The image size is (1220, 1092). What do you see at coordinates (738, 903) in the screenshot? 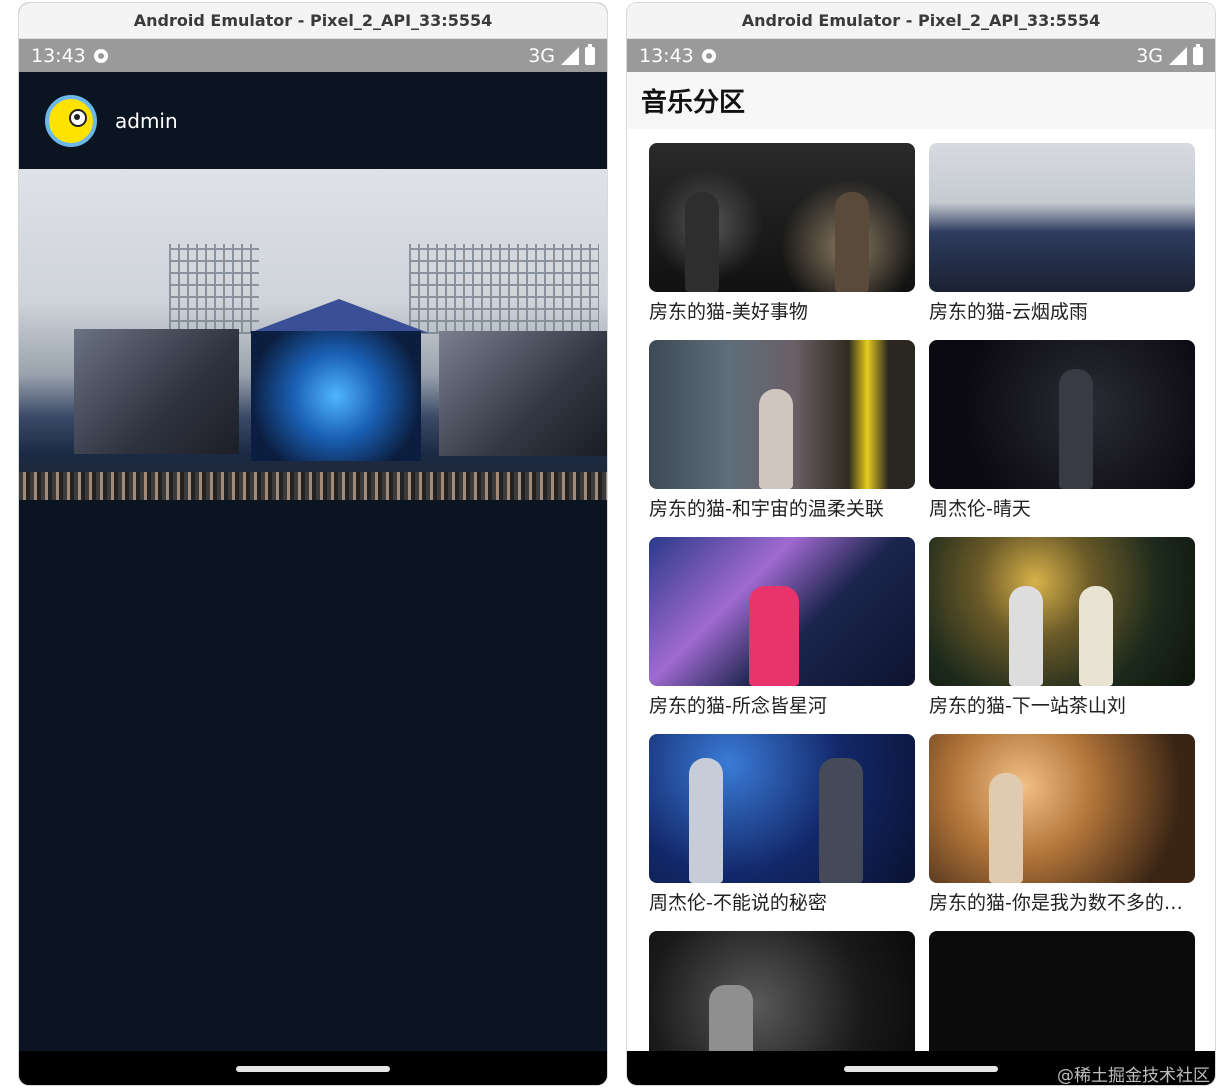
I see `video-caption: 周杰伦-不能说的秘密` at bounding box center [738, 903].